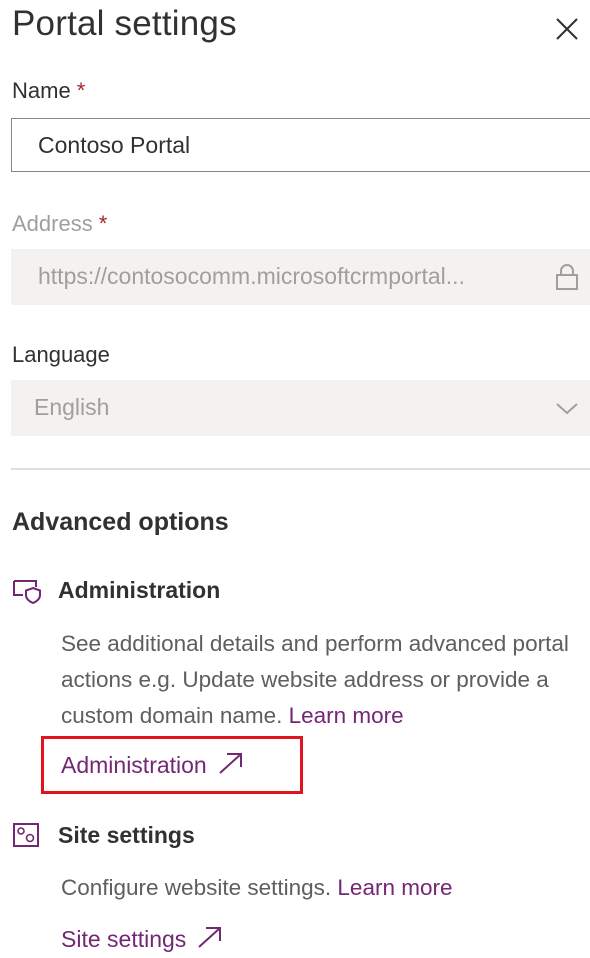 The image size is (590, 958). What do you see at coordinates (52, 223) in the screenshot?
I see `address-label-text: Address` at bounding box center [52, 223].